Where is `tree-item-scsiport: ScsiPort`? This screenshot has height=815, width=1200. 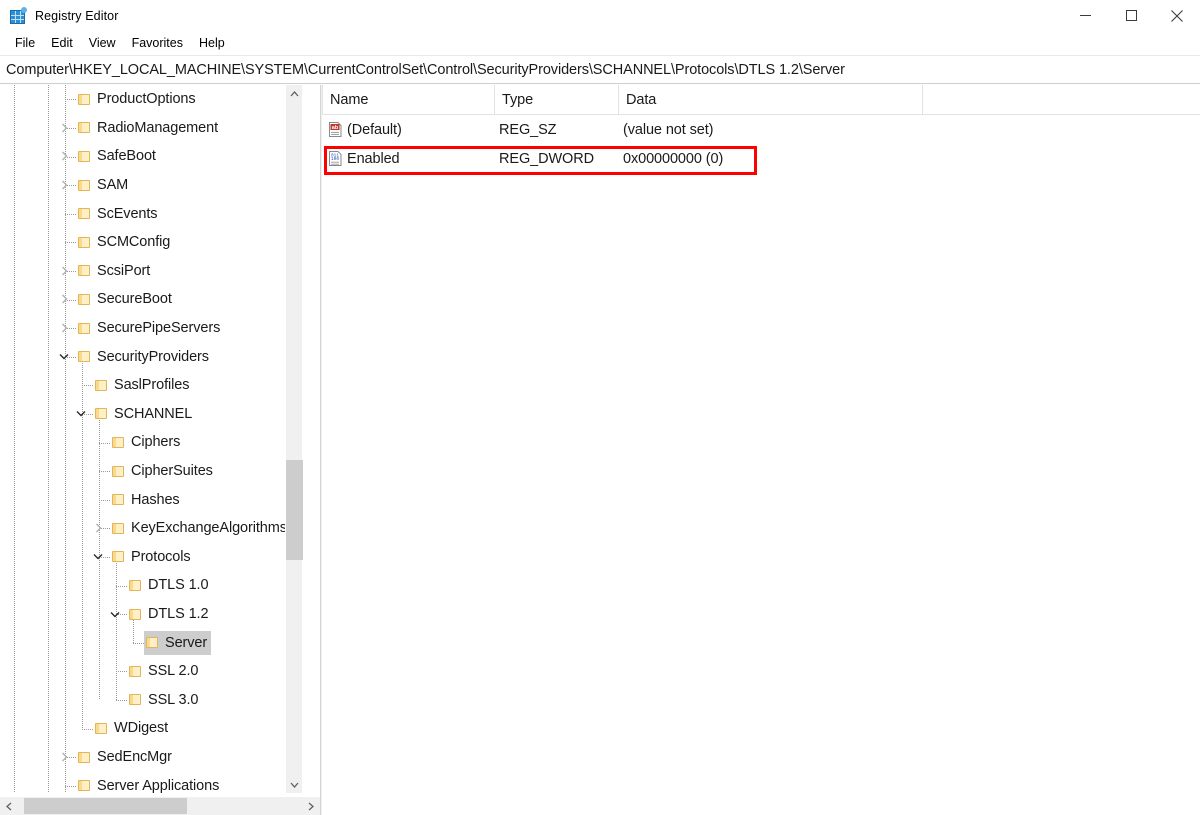
tree-item-scsiport: ScsiPort is located at coordinates (151, 271).